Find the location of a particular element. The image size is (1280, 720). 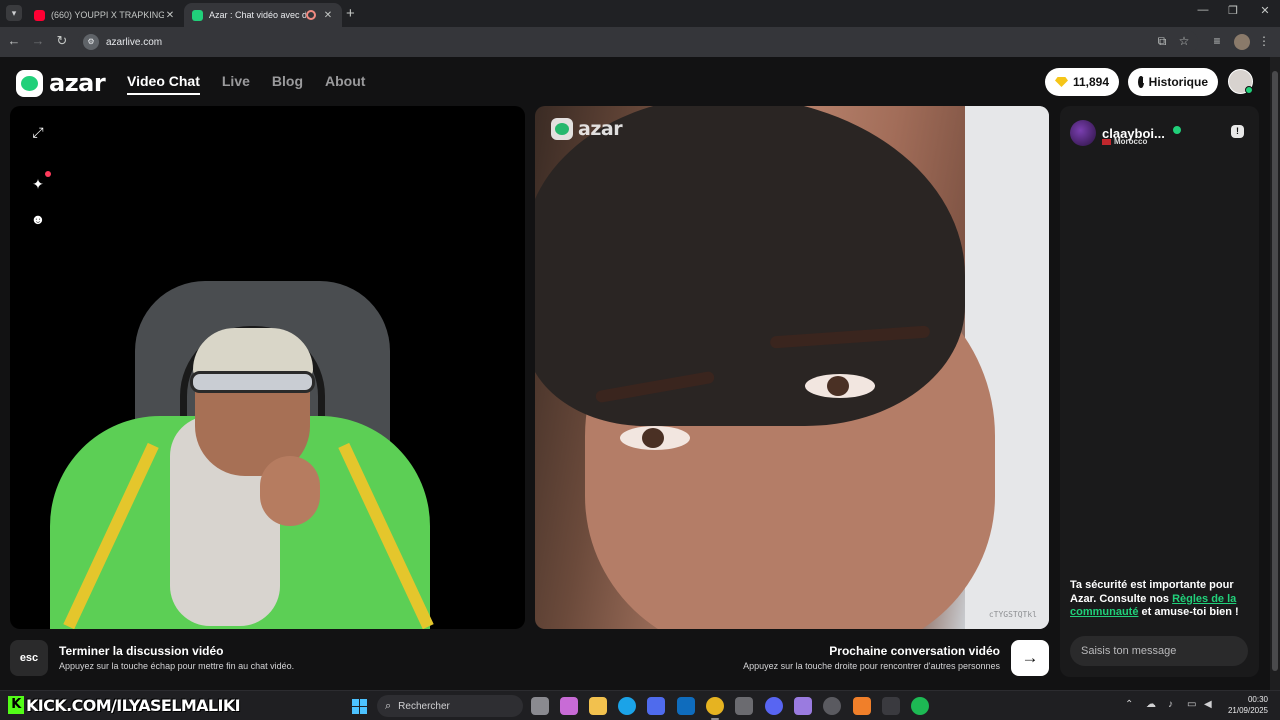

search-icon: ⌕ is located at coordinates (388, 705).